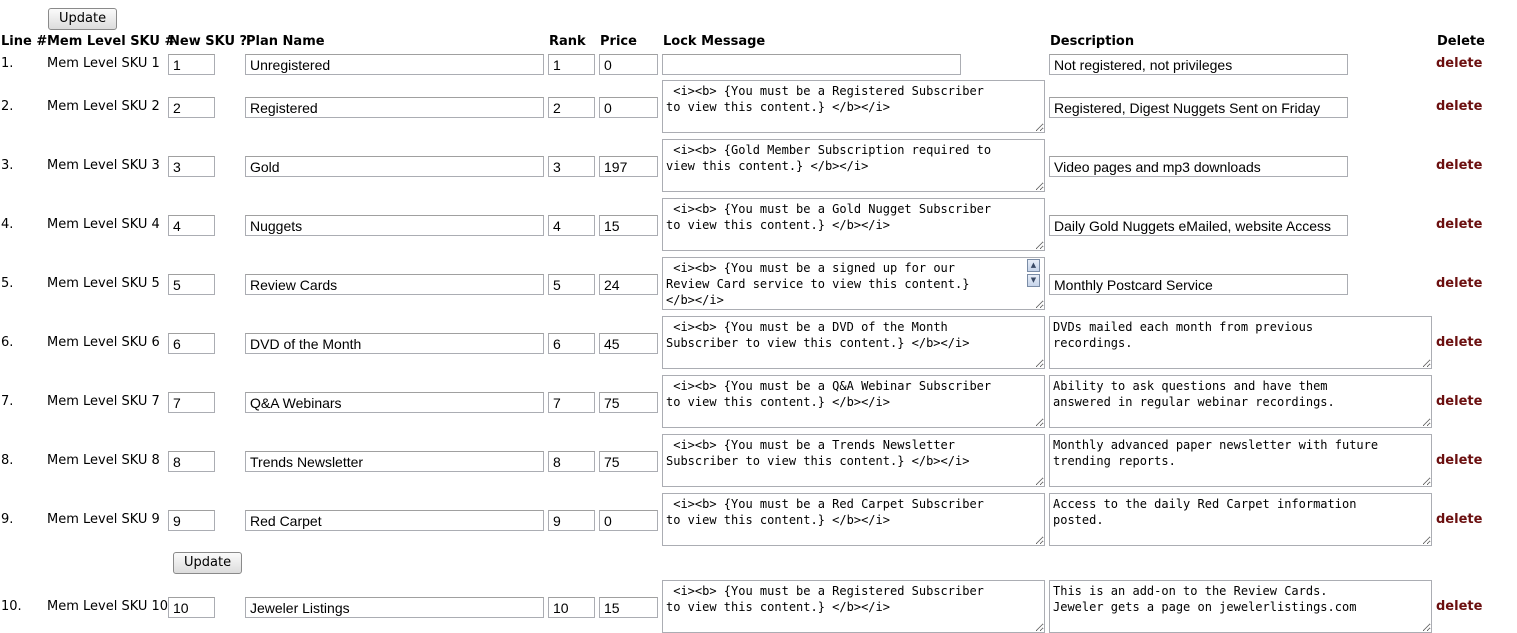 Image resolution: width=1517 pixels, height=633 pixels. What do you see at coordinates (1092, 41) in the screenshot?
I see `header-description: Description` at bounding box center [1092, 41].